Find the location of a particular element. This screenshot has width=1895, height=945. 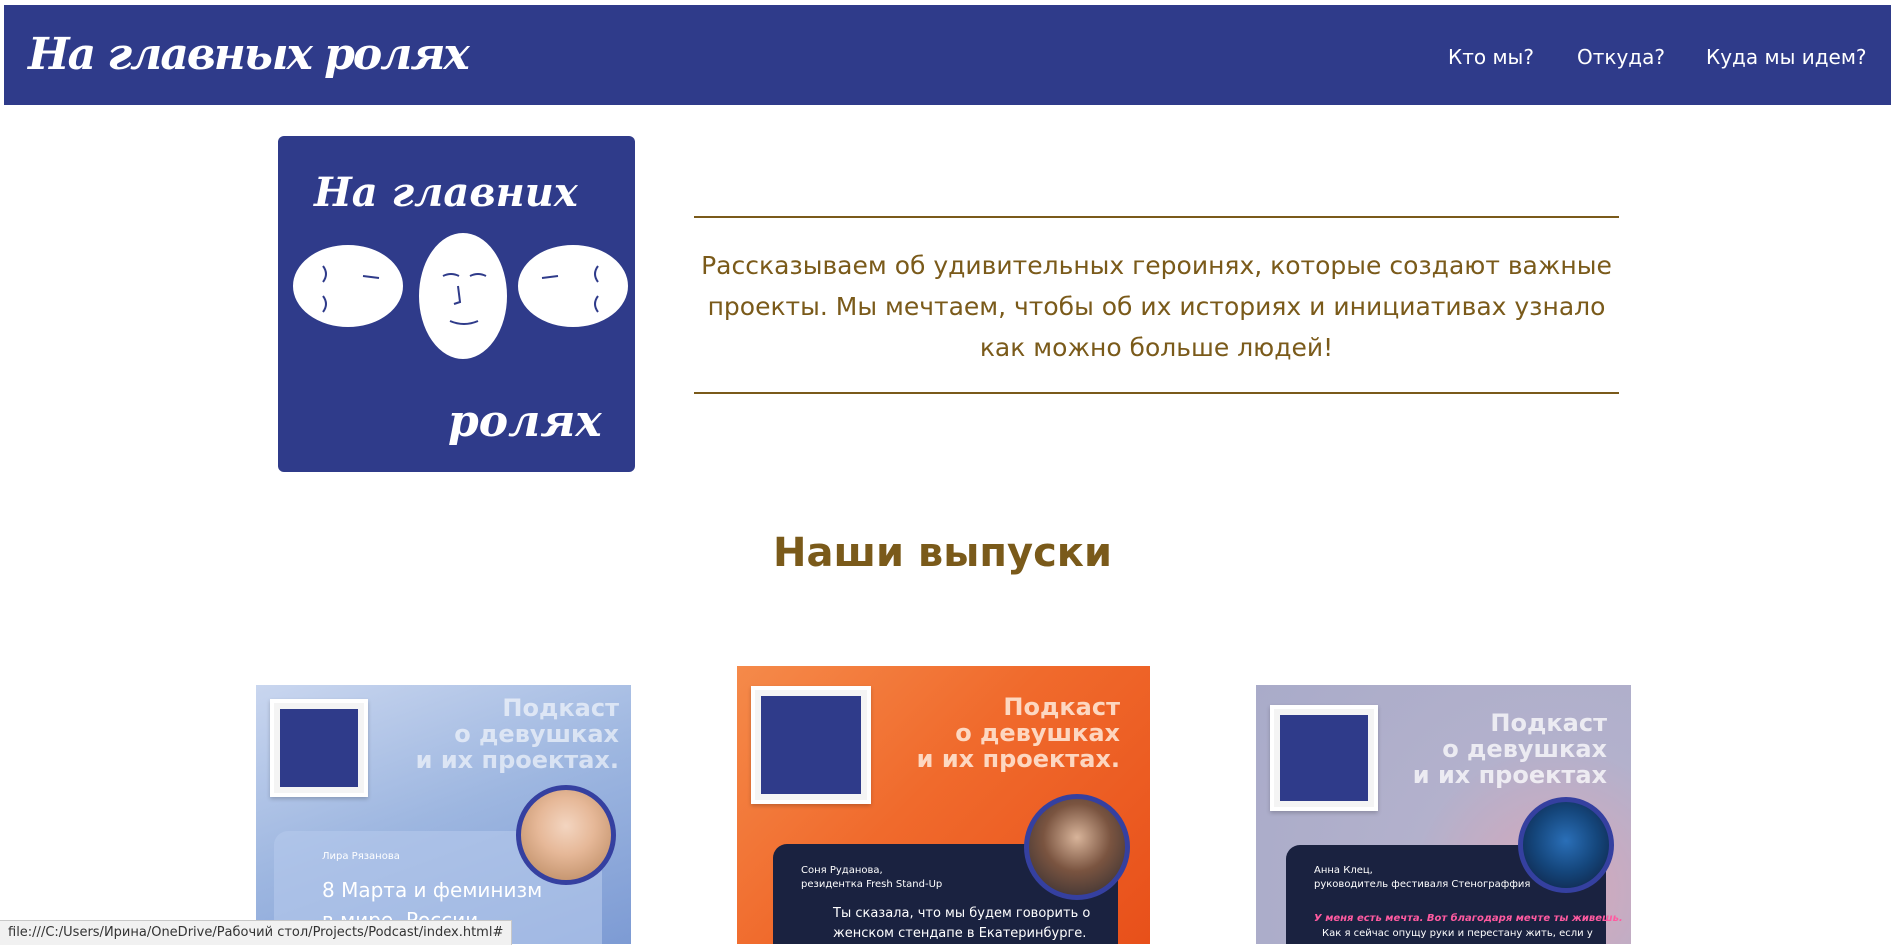

nav-link-who-we-are: Кто мы? is located at coordinates (1491, 57).